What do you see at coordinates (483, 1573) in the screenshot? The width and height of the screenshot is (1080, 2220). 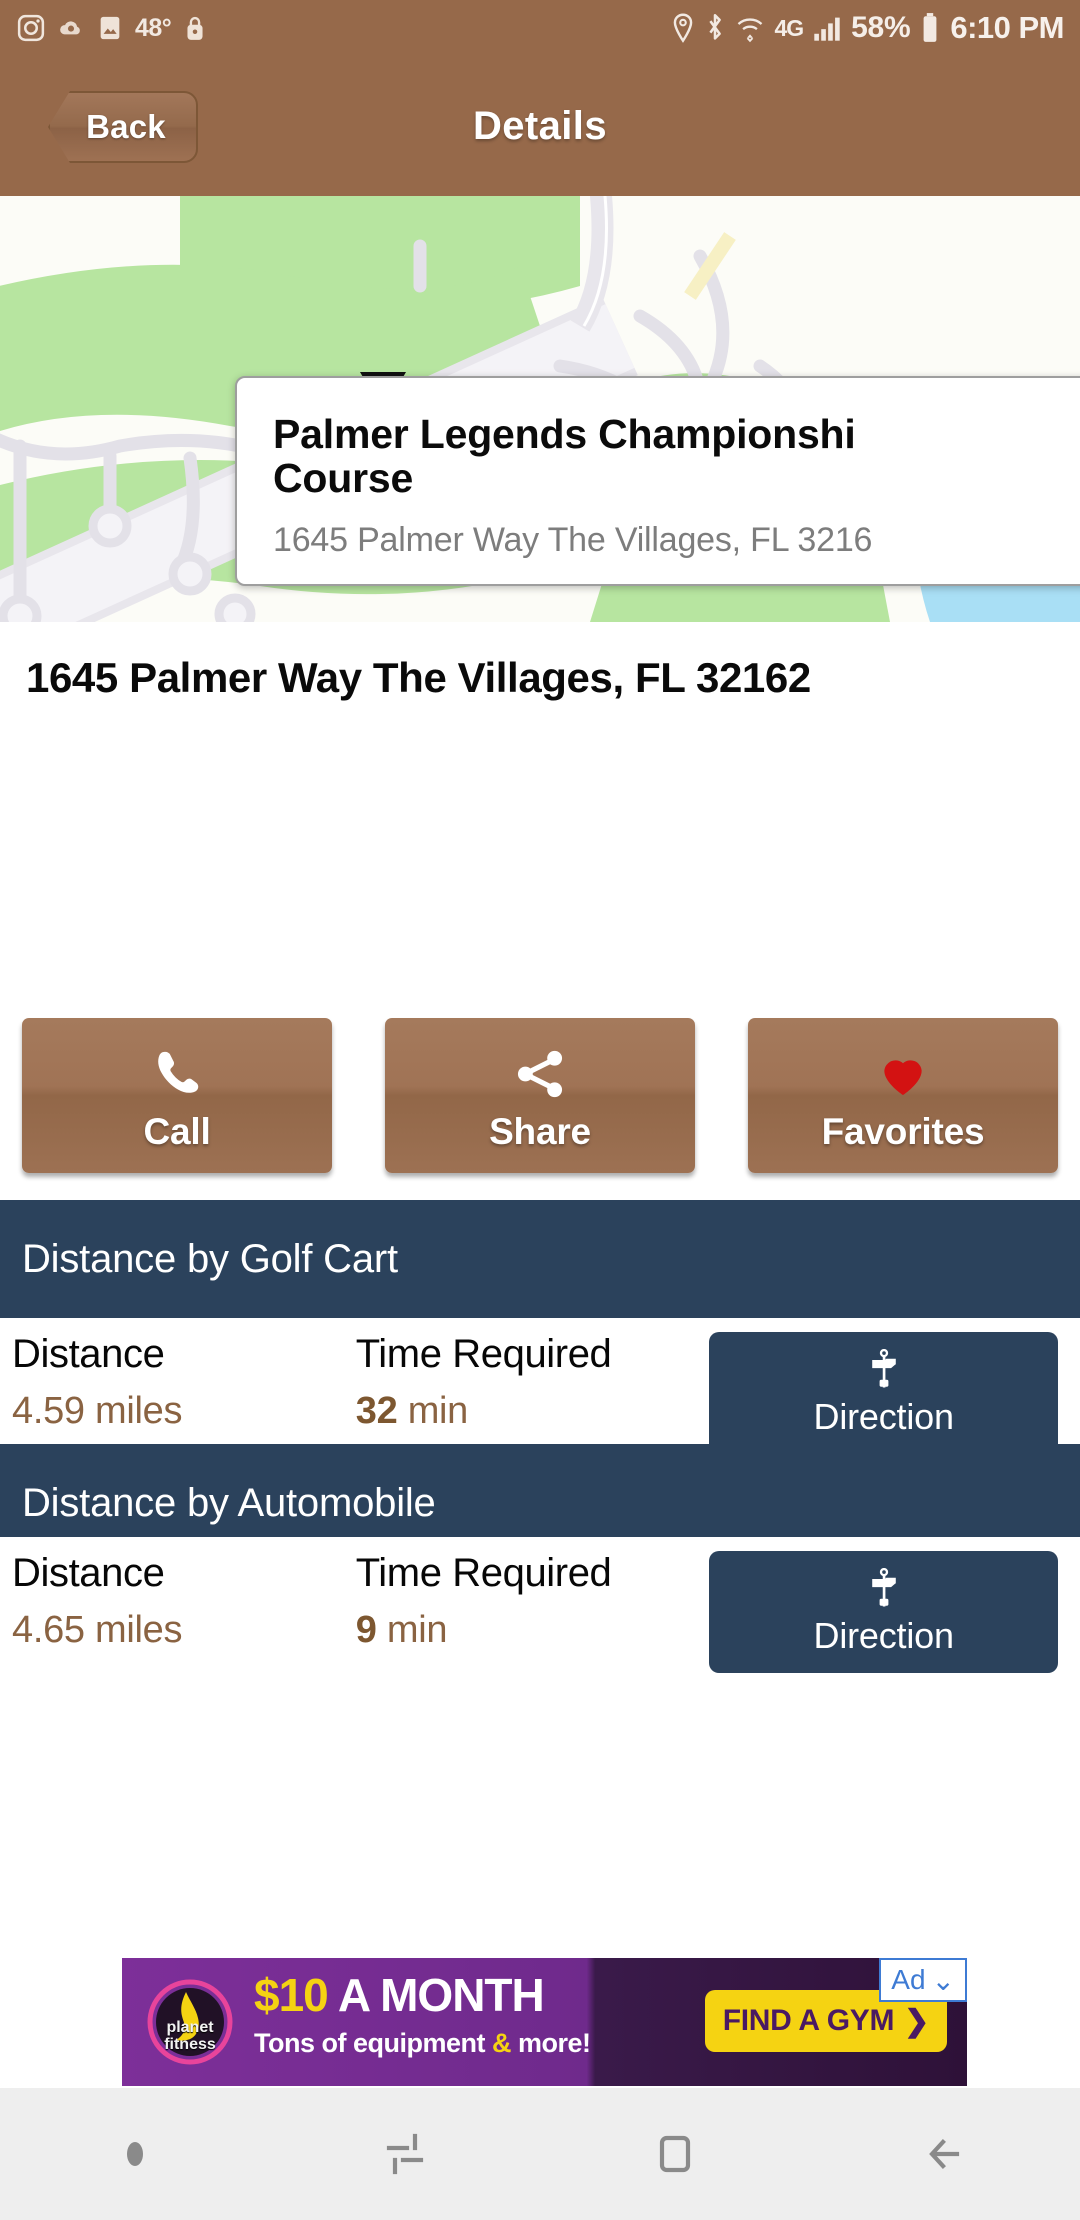 I see `automobile-time-label: Time Required` at bounding box center [483, 1573].